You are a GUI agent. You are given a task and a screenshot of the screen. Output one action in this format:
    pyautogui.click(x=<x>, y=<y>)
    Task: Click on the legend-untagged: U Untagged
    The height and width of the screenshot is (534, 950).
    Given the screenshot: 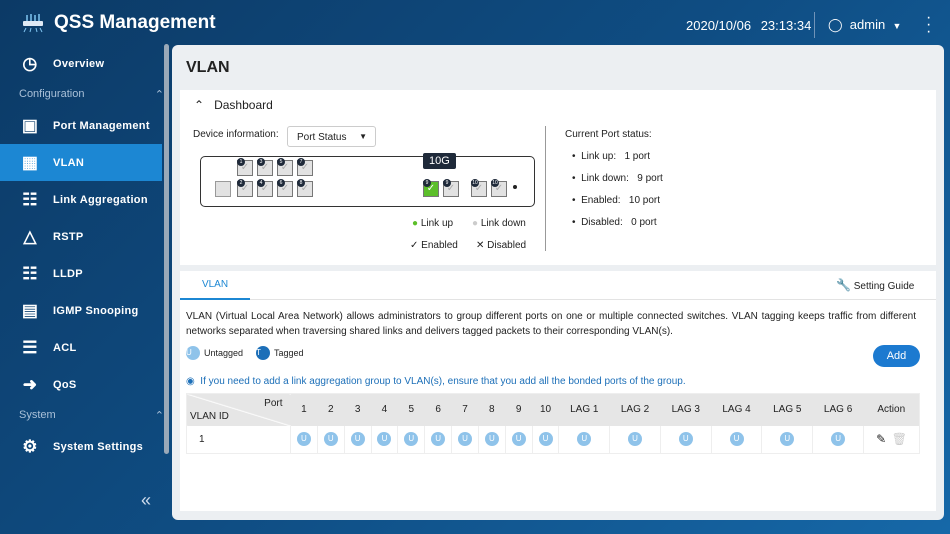 What is the action you would take?
    pyautogui.click(x=214, y=353)
    